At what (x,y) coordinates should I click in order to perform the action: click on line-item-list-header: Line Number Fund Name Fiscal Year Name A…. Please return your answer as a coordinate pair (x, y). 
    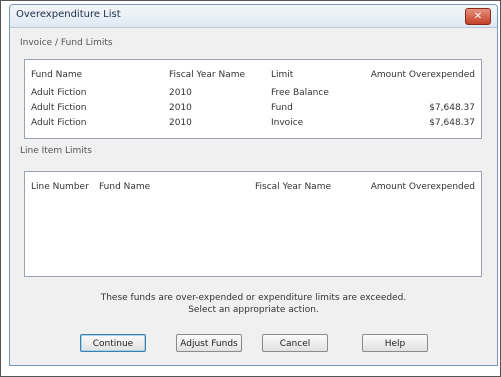
    Looking at the image, I should click on (253, 189).